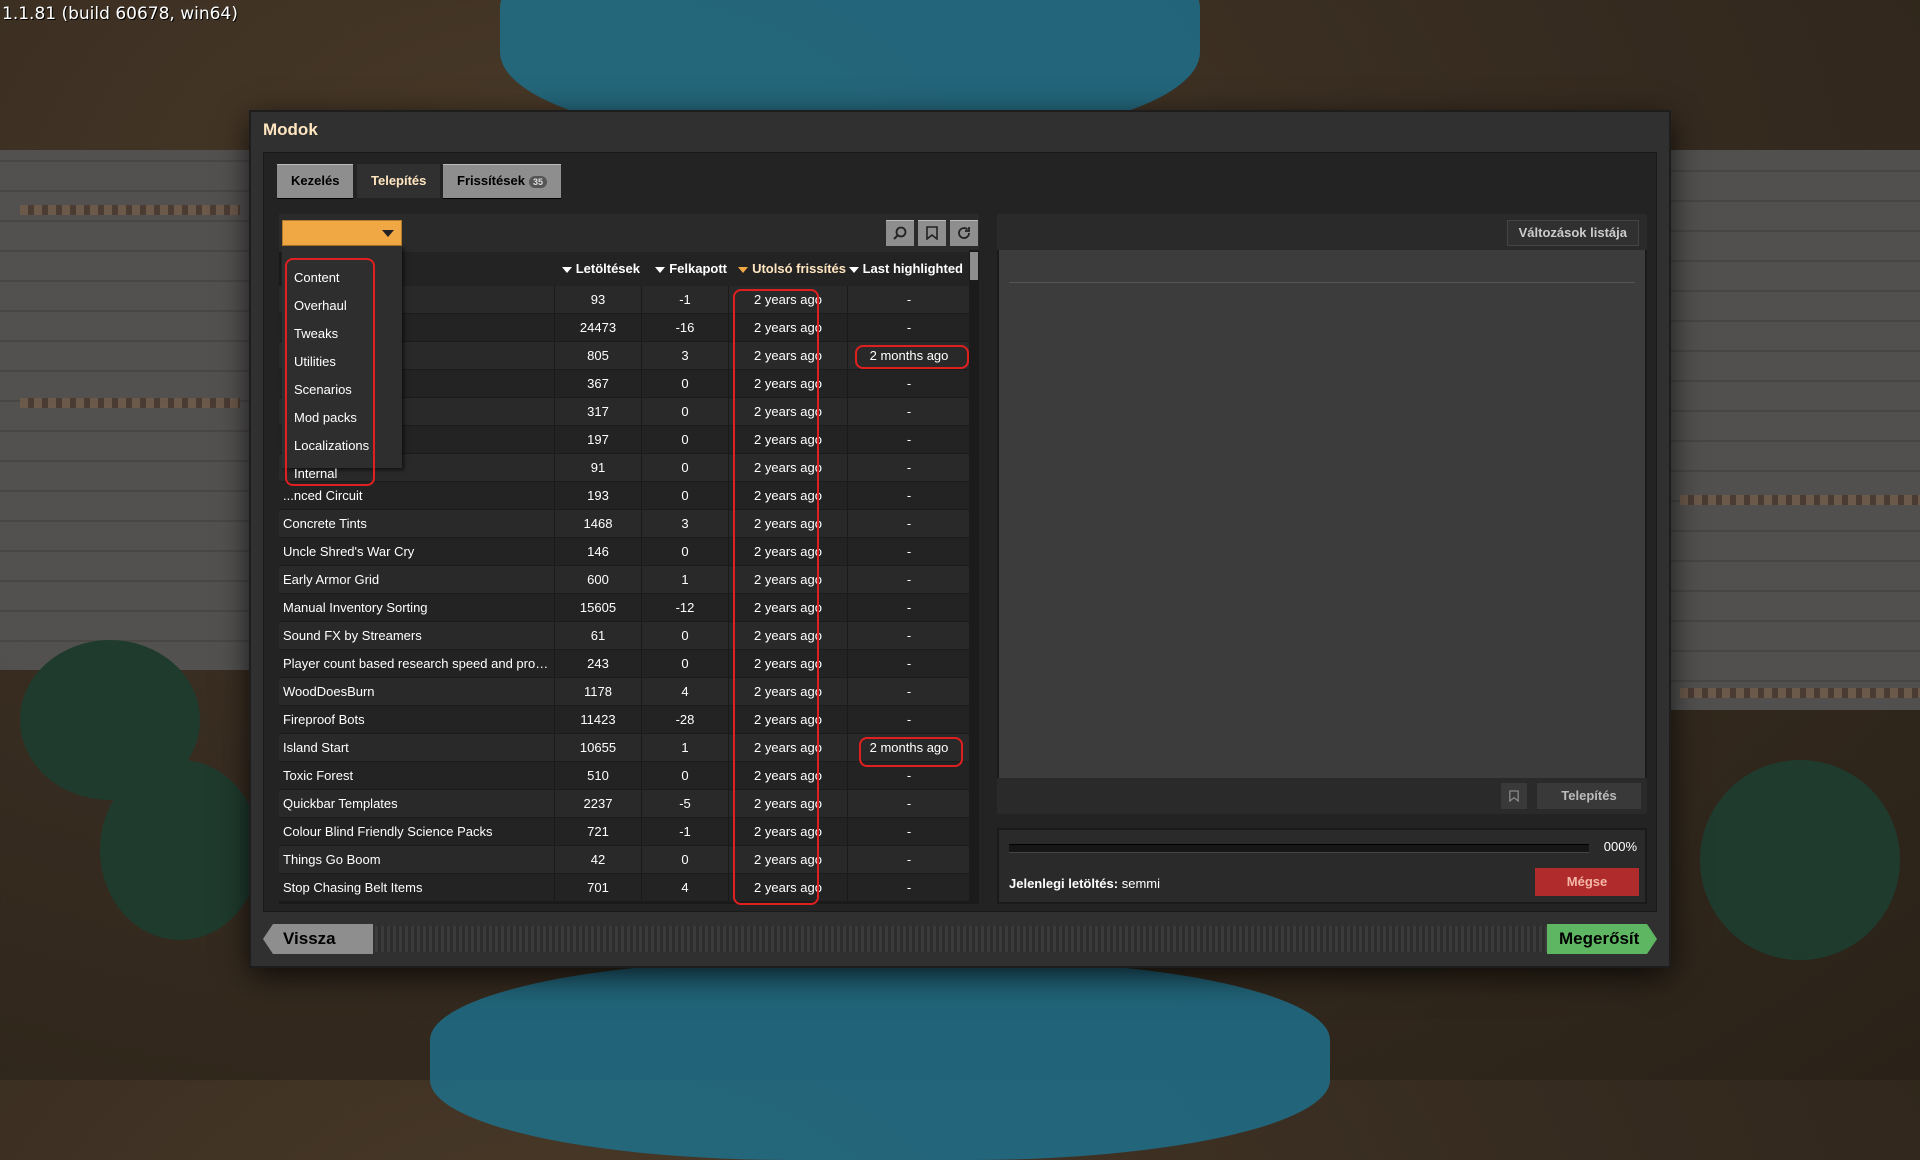 This screenshot has width=1920, height=1160. Describe the element at coordinates (624, 524) in the screenshot. I see `table-row: Concrete Tints 1468 3 2 years ago -` at that location.